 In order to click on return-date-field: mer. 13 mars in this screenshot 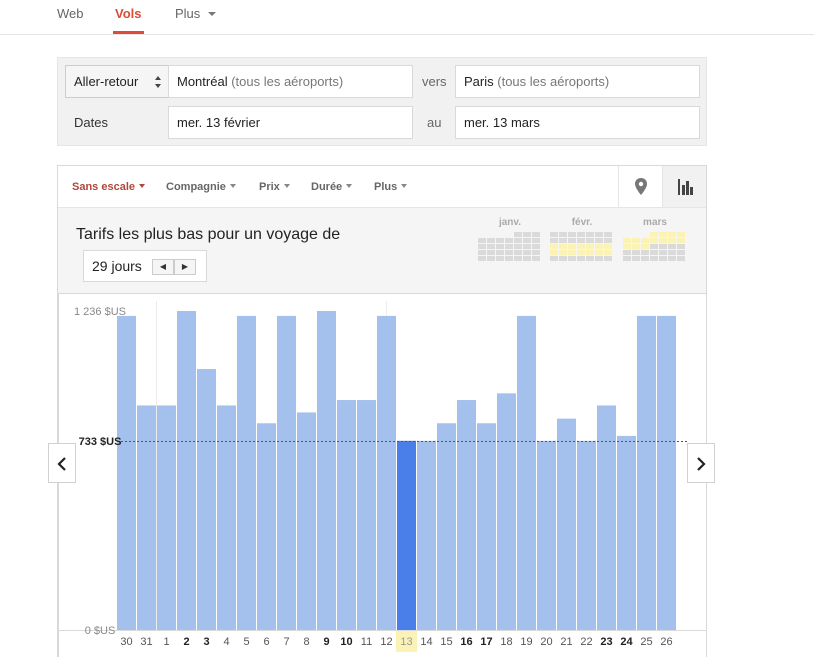, I will do `click(577, 122)`.